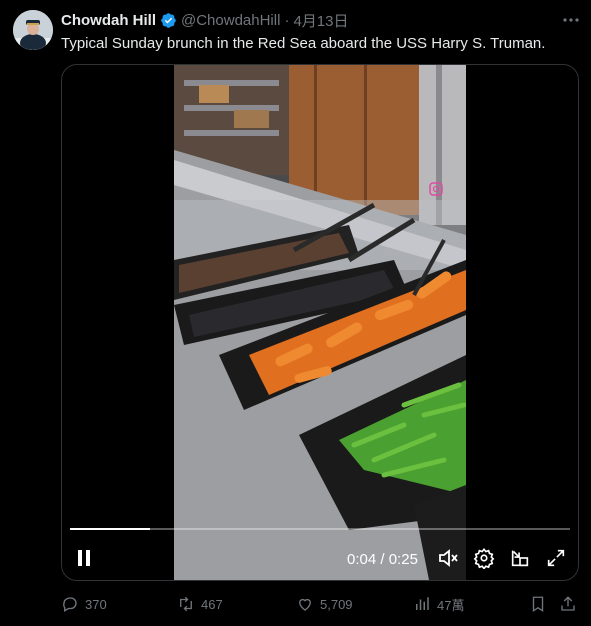 The height and width of the screenshot is (626, 591). Describe the element at coordinates (571, 20) in the screenshot. I see `more-dots-icon` at that location.